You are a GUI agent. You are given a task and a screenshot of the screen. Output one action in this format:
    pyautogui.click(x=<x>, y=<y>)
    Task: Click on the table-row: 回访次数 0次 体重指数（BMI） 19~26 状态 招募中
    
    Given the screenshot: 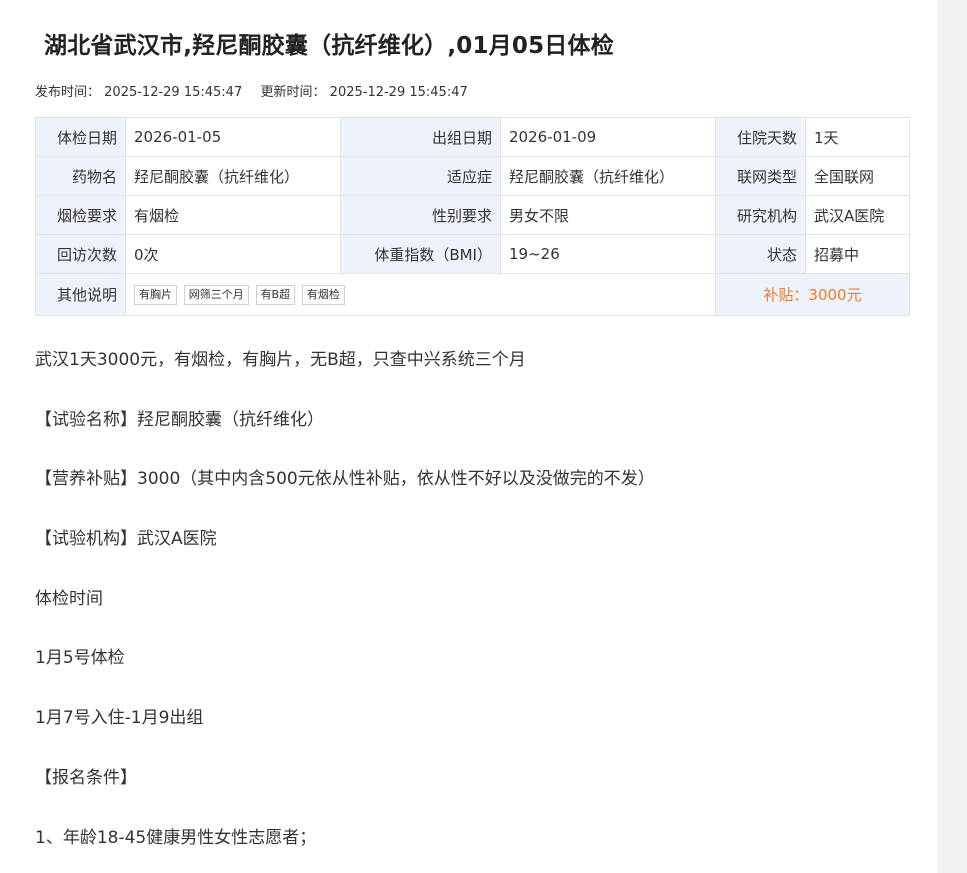 What is the action you would take?
    pyautogui.click(x=472, y=254)
    